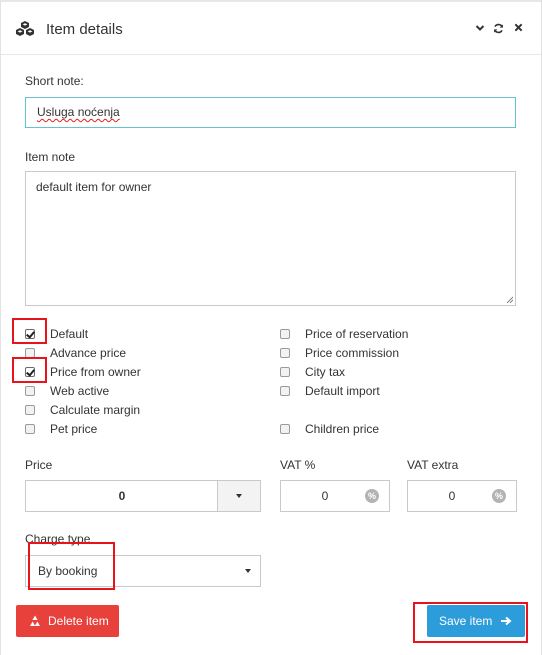  I want to click on checkbox-default-import-label: Default import, so click(342, 391).